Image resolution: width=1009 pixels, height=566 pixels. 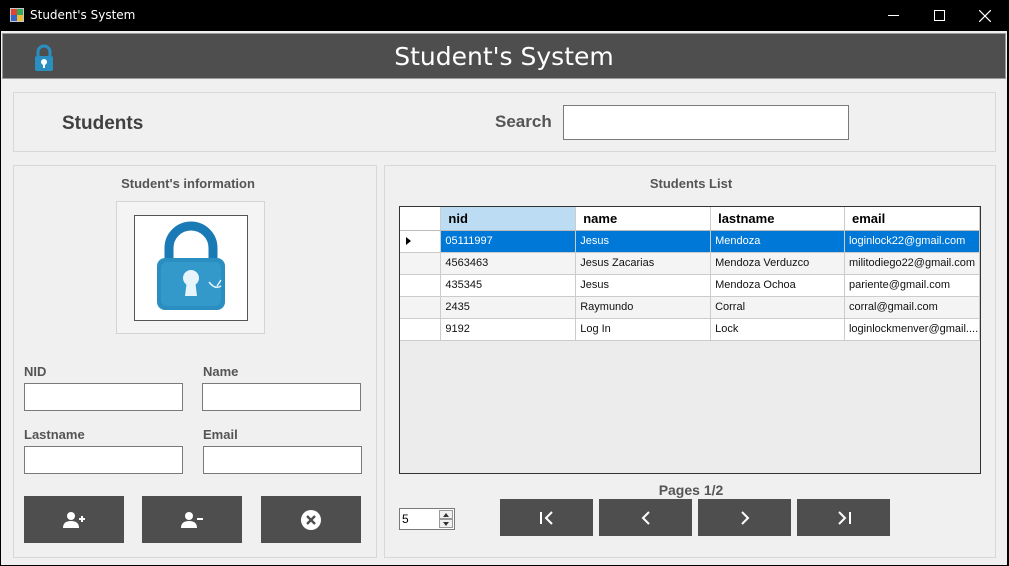 I want to click on next-page-button, so click(x=744, y=517).